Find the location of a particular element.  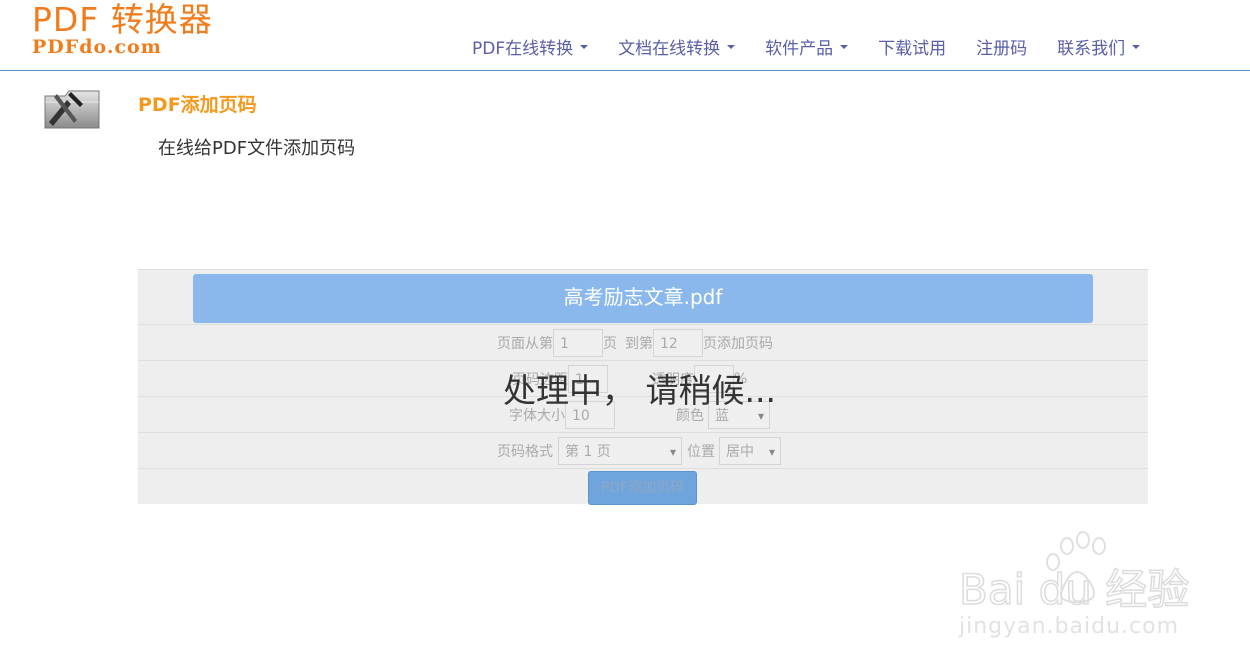

margin-row: 页码边距 1 透明度 % is located at coordinates (643, 376).